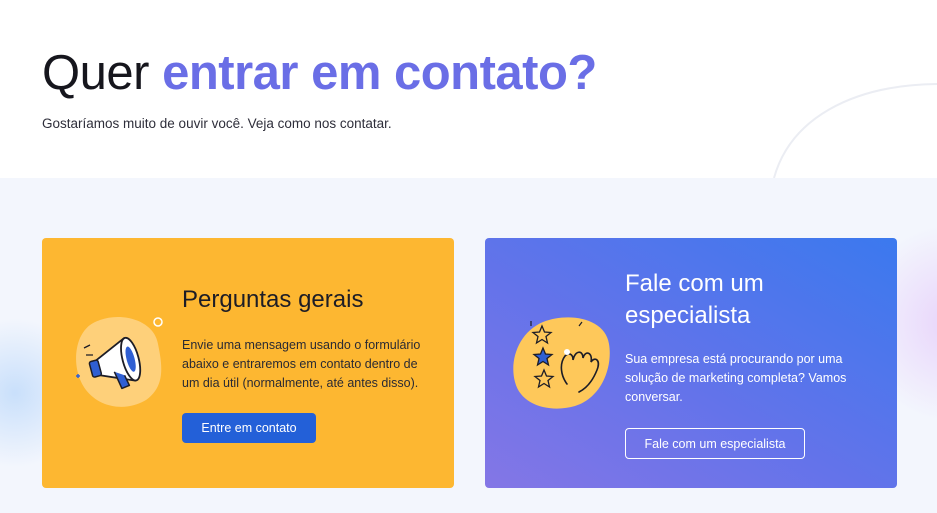  Describe the element at coordinates (715, 443) in the screenshot. I see `talk-to-specialist-button: Fale com um especialista` at that location.